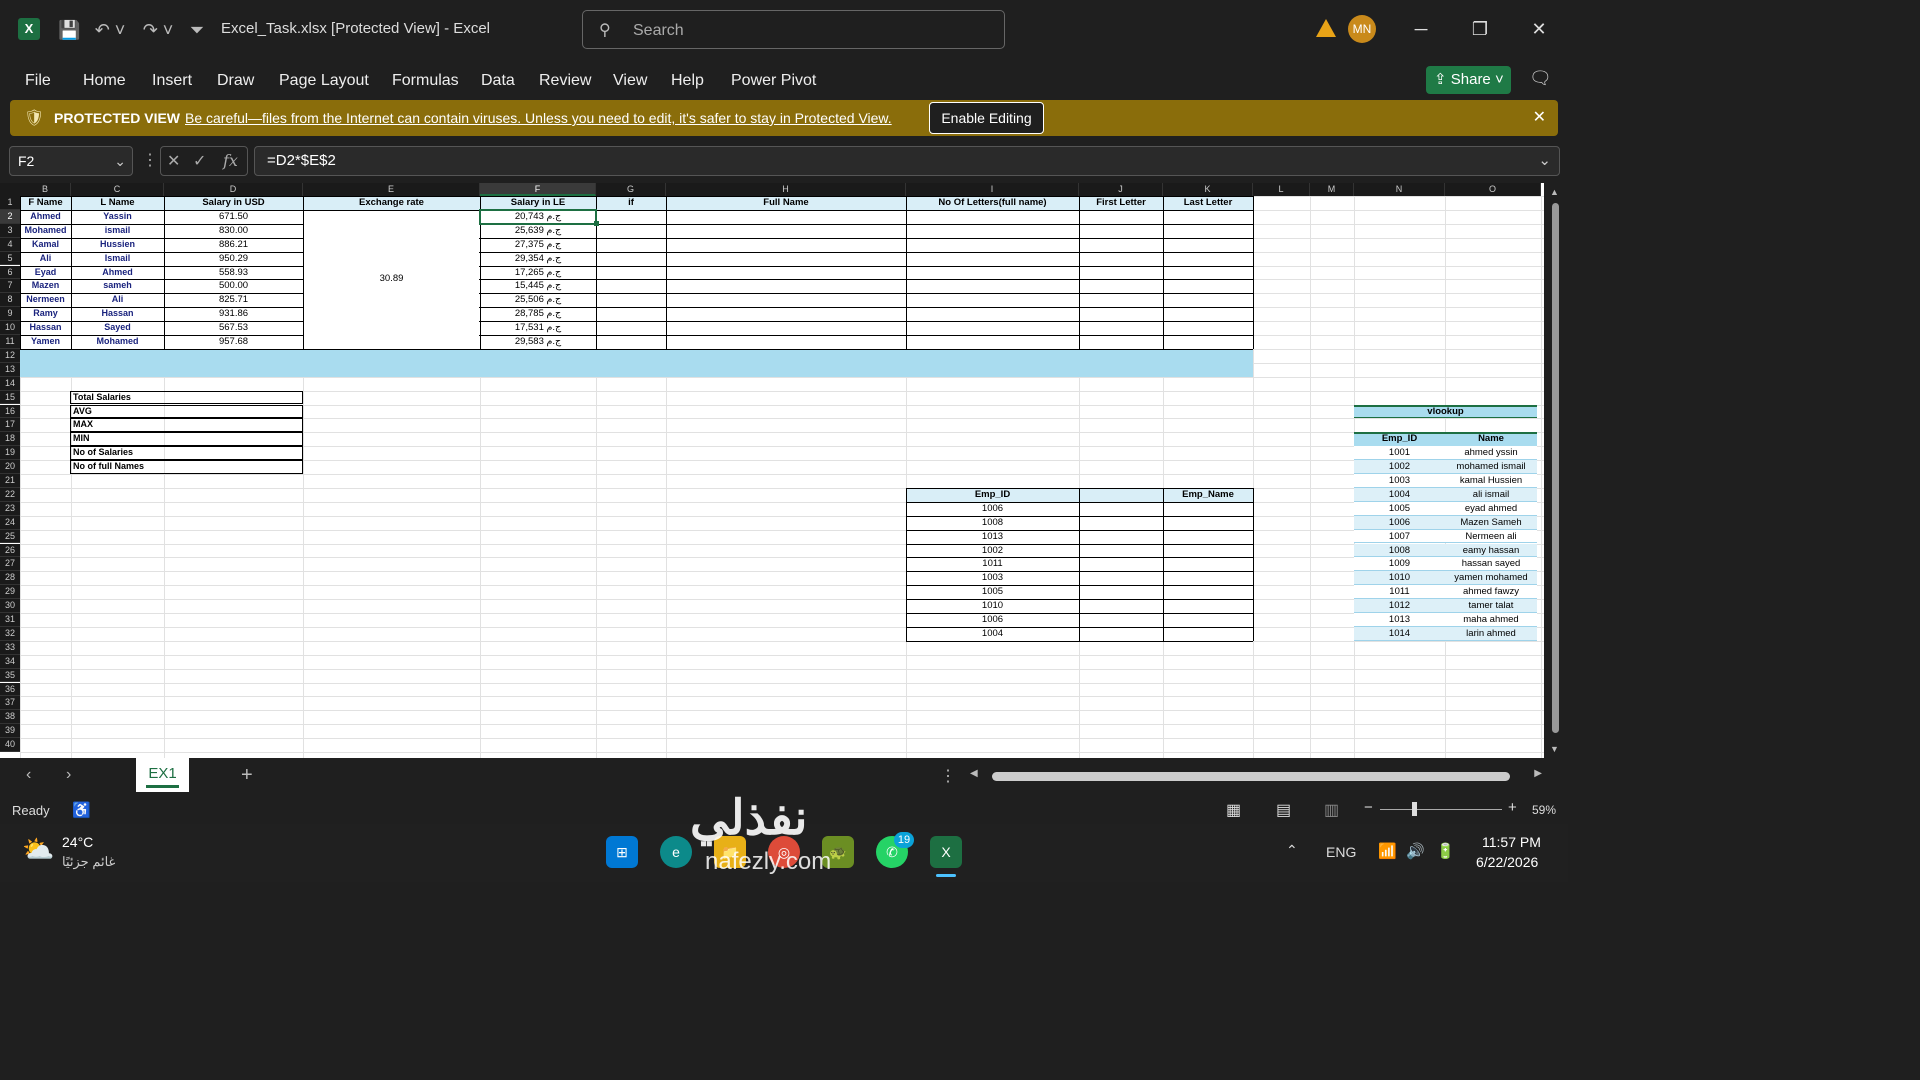  Describe the element at coordinates (1539, 29) in the screenshot. I see `close-icon: ✕` at that location.